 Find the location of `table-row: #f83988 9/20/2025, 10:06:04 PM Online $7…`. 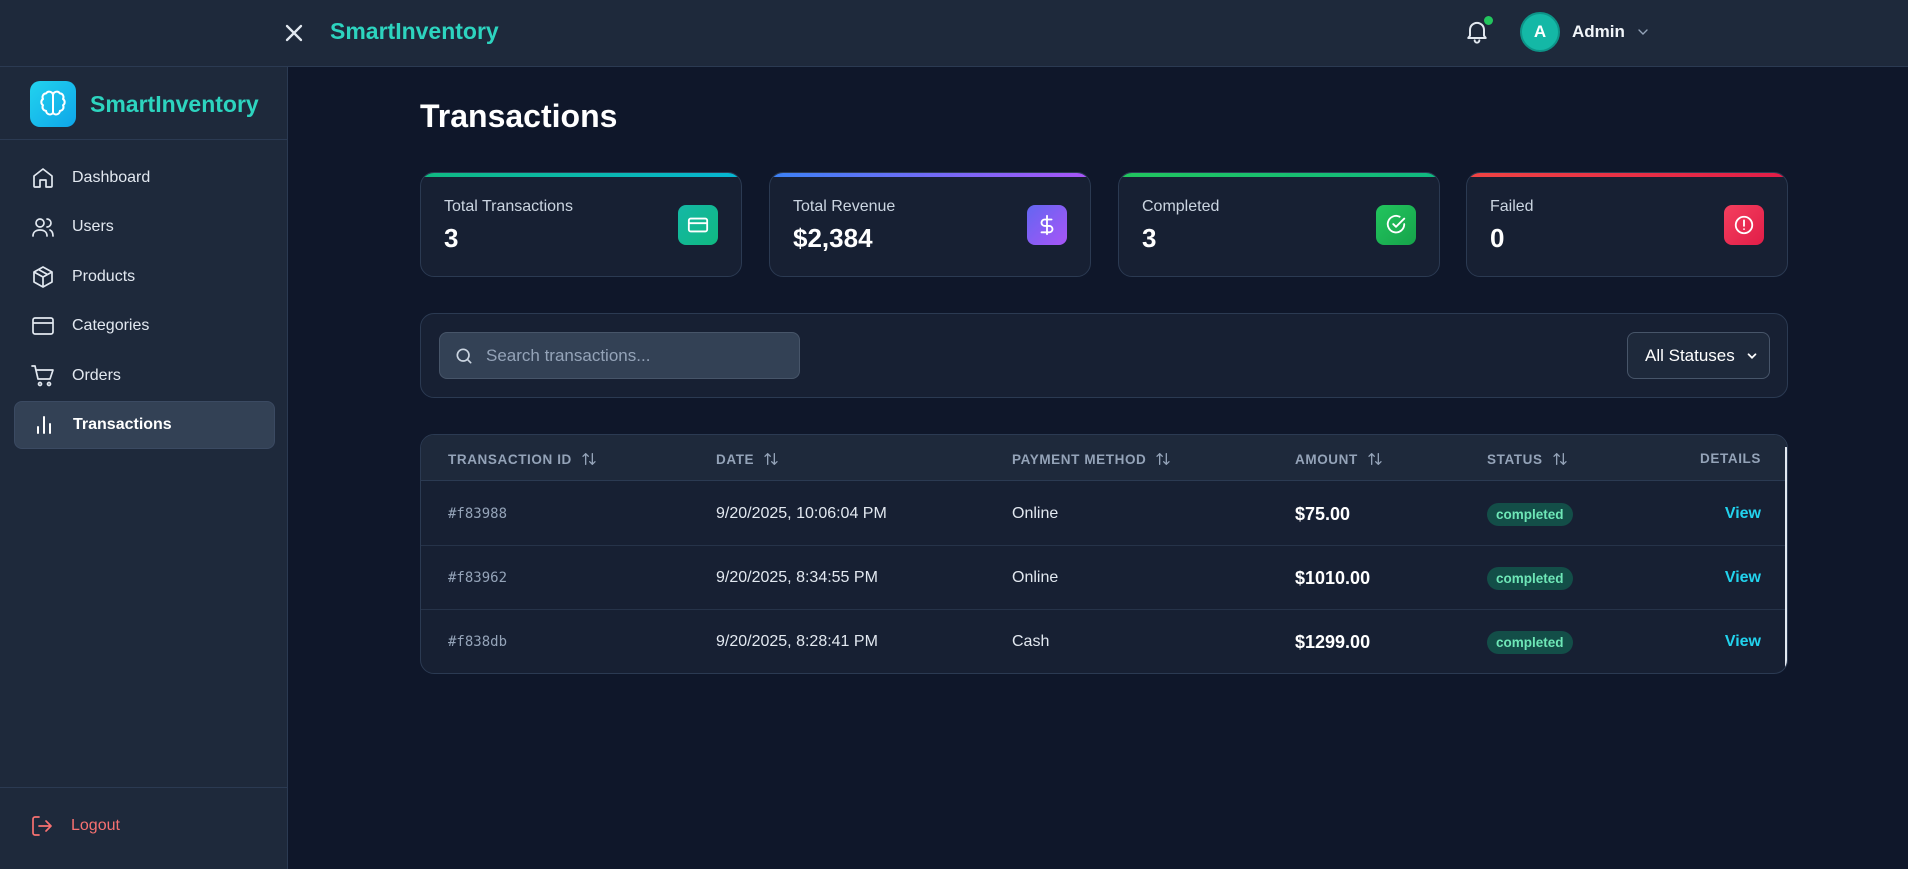

table-row: #f83988 9/20/2025, 10:06:04 PM Online $7… is located at coordinates (1104, 514).